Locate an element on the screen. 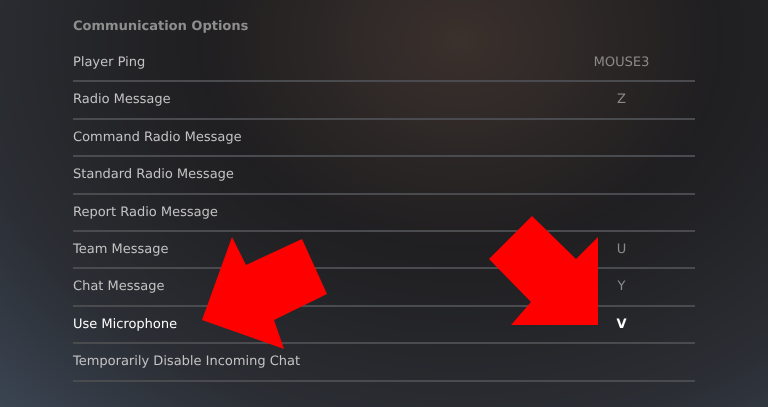 This screenshot has width=768, height=407. keybind-row: Player Ping MOUSE3 is located at coordinates (384, 63).